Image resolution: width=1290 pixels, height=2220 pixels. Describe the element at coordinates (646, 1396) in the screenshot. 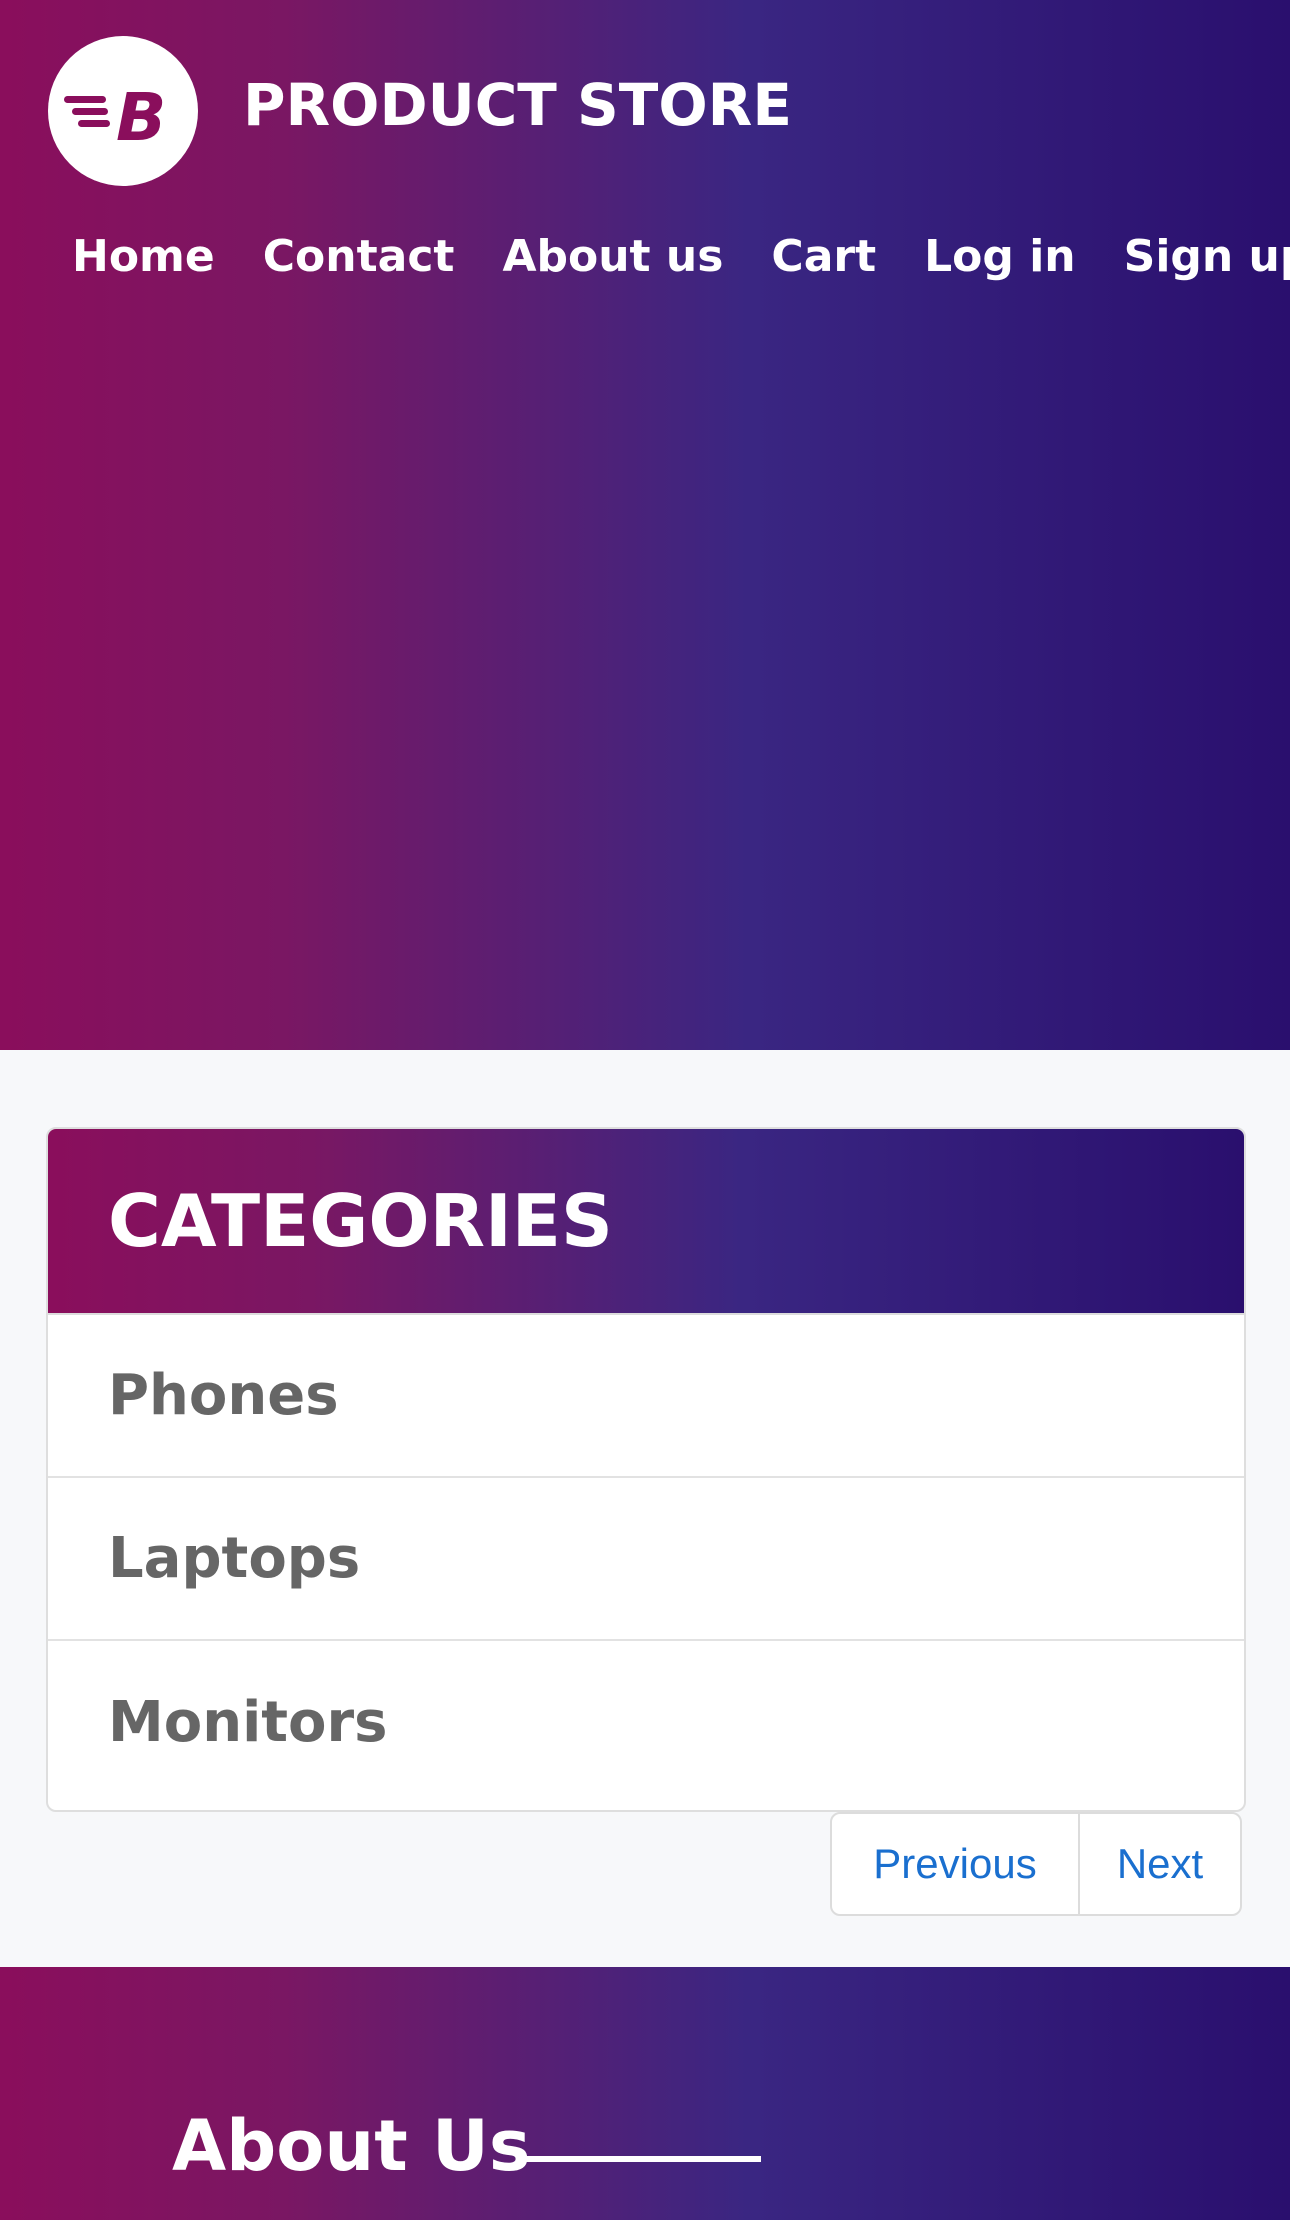

I see `category-phones: Phones` at that location.